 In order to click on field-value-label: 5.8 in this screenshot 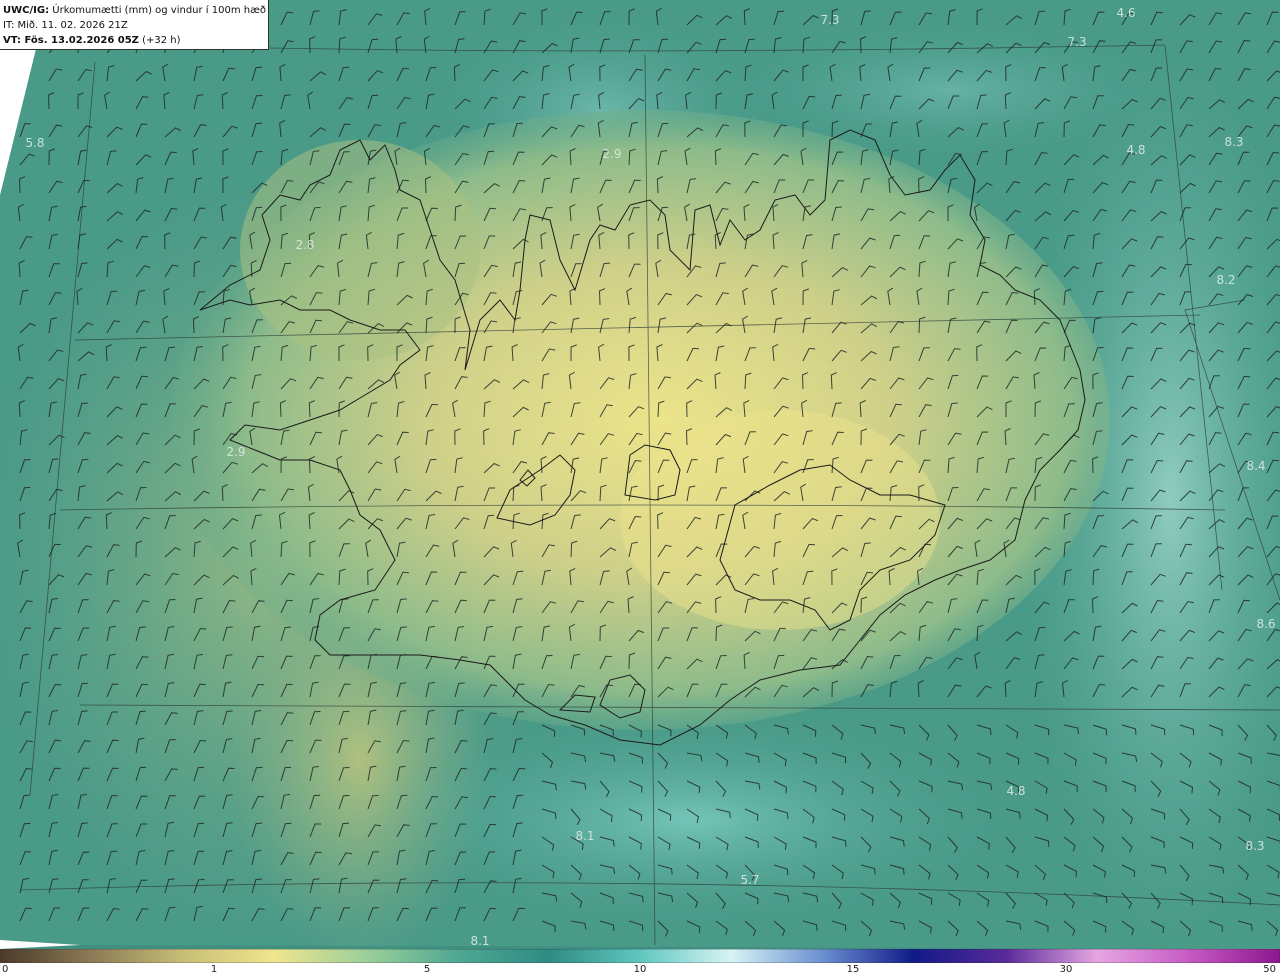, I will do `click(34, 143)`.